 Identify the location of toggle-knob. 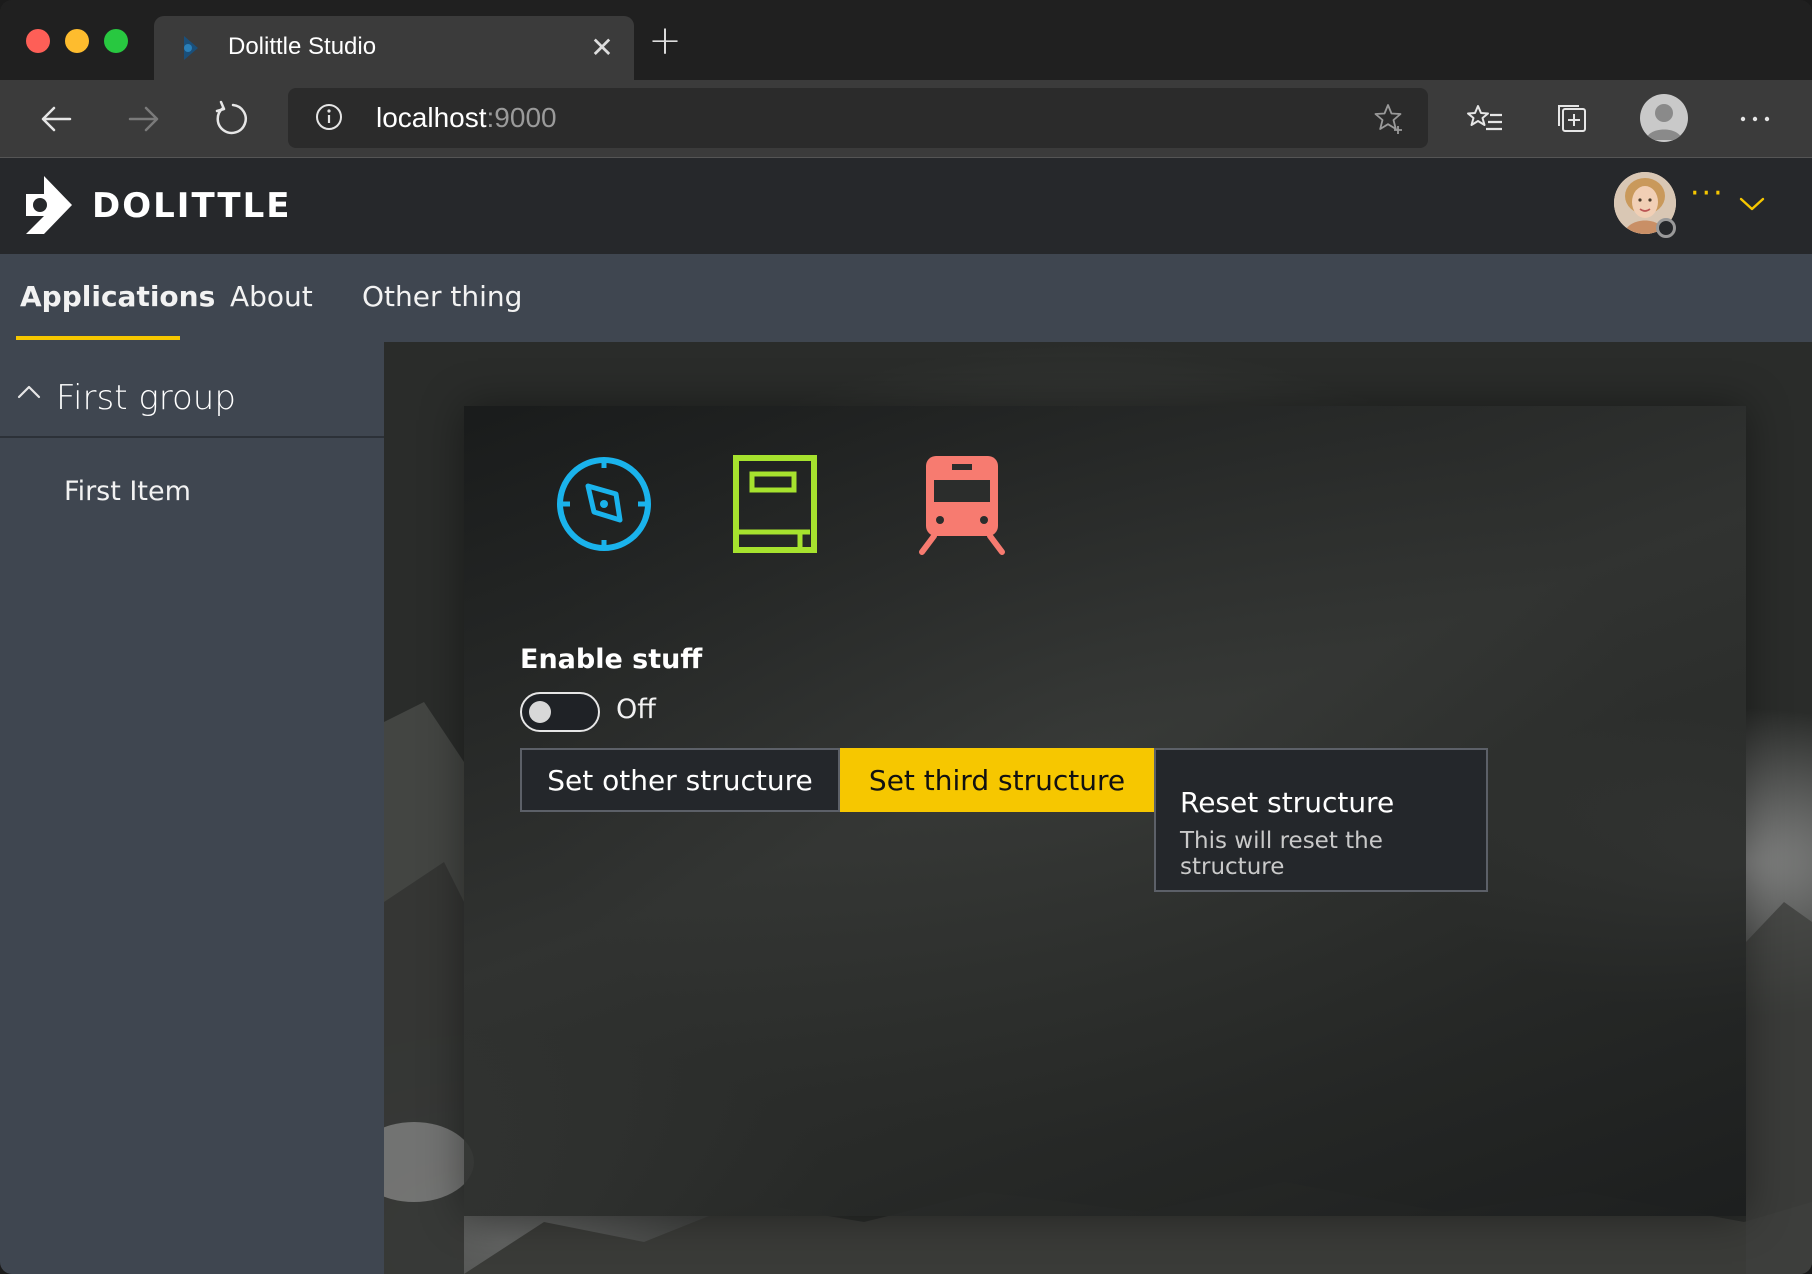
(540, 712).